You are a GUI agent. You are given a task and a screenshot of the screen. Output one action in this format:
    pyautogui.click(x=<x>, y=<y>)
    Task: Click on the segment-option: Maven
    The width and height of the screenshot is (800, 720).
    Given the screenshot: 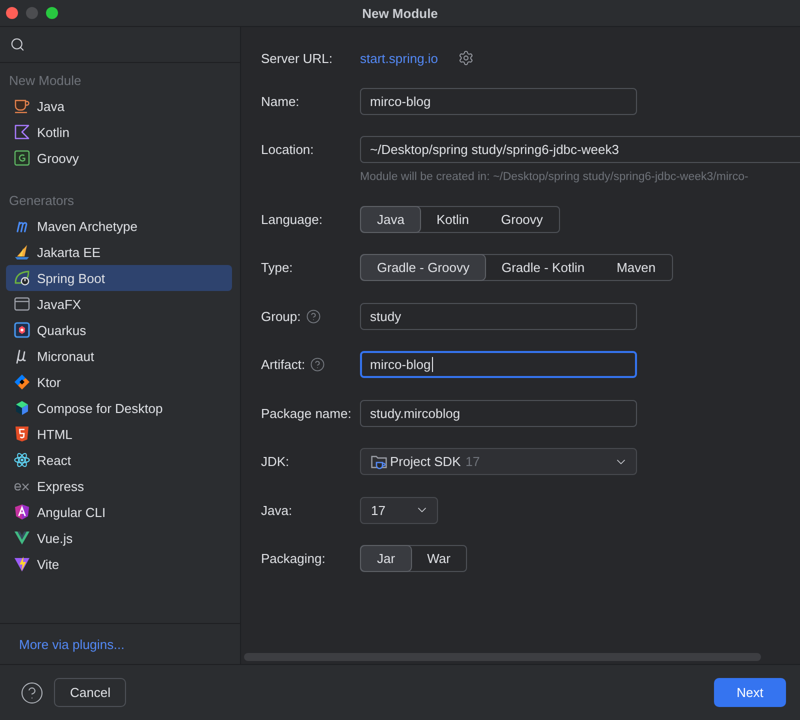 What is the action you would take?
    pyautogui.click(x=636, y=267)
    